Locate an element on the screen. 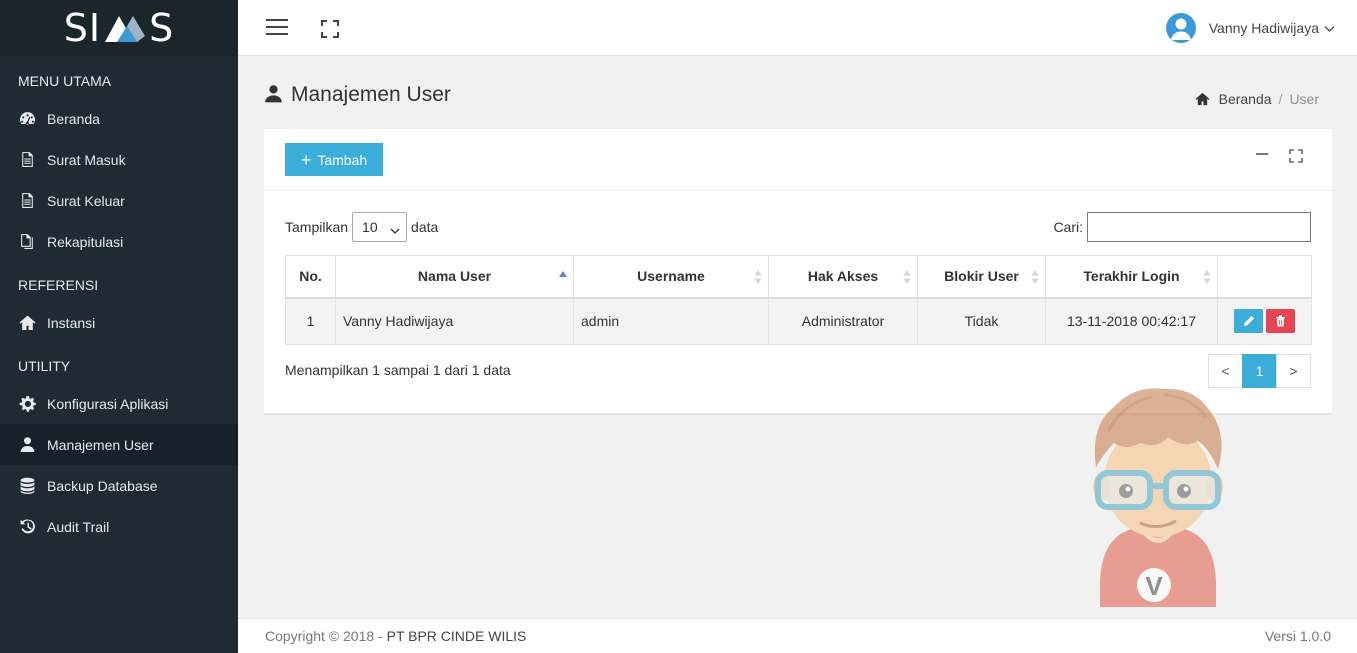 Image resolution: width=1357 pixels, height=653 pixels. mascot-illustration: V is located at coordinates (1158, 497).